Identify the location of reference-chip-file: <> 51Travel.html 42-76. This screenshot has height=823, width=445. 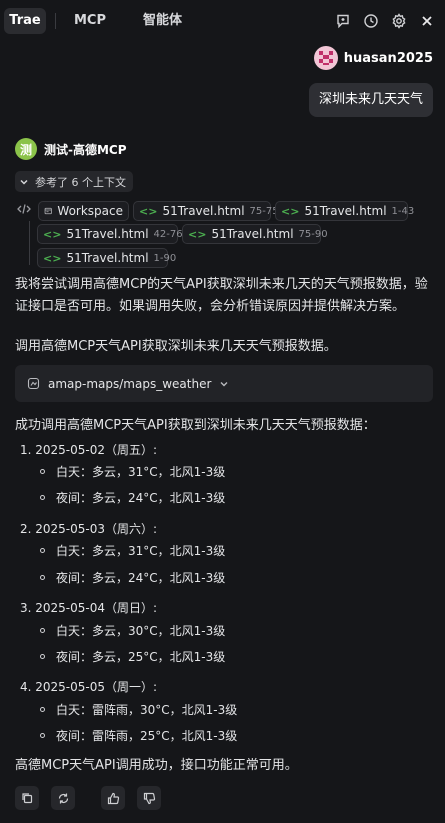
(110, 234).